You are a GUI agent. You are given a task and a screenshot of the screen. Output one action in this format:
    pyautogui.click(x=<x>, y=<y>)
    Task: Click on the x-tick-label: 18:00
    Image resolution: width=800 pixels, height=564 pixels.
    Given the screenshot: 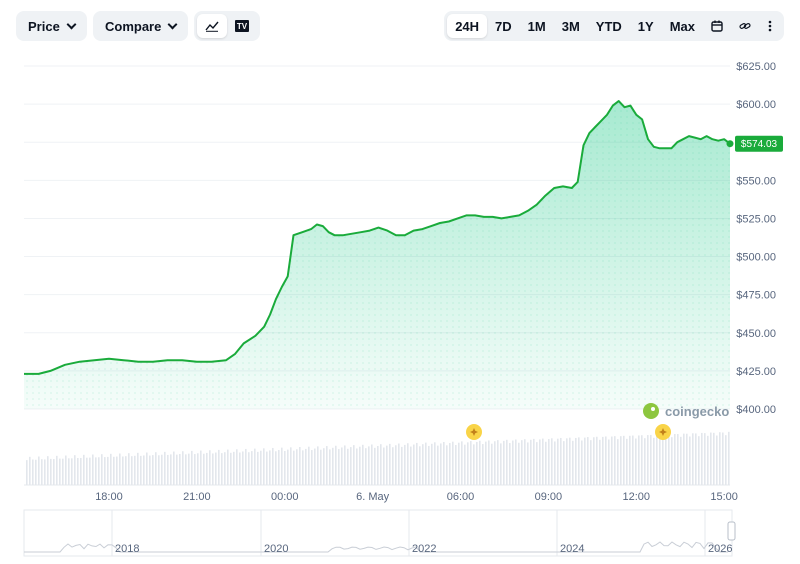 What is the action you would take?
    pyautogui.click(x=109, y=497)
    